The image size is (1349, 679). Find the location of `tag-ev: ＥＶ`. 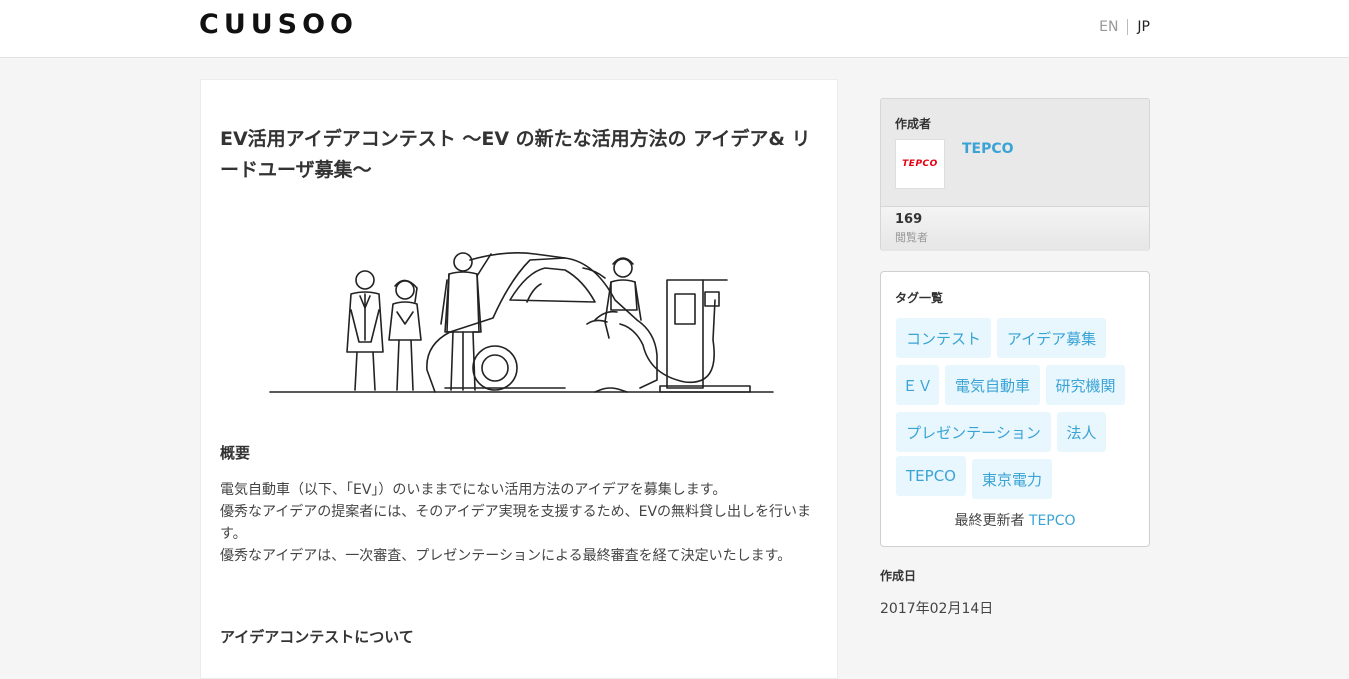

tag-ev: ＥＶ is located at coordinates (917, 385).